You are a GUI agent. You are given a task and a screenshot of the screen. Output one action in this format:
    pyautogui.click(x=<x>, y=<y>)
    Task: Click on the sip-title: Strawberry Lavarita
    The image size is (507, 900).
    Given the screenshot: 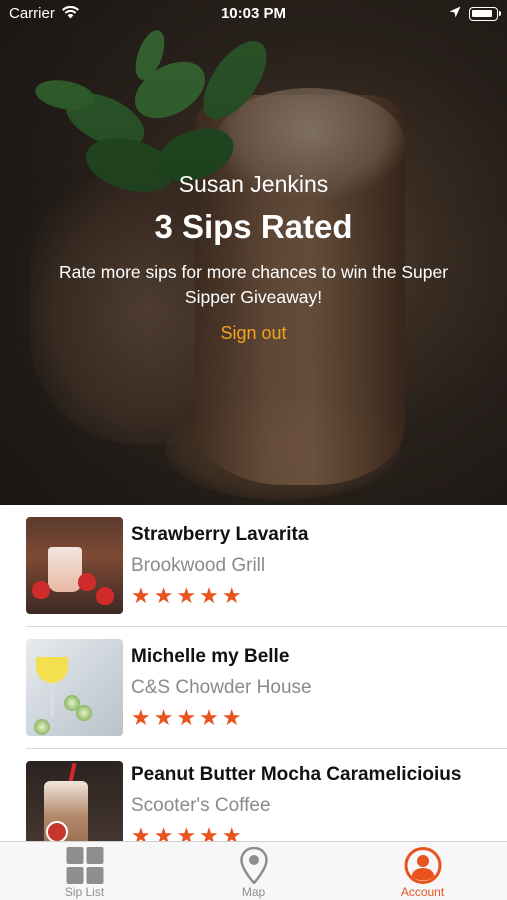 What is the action you would take?
    pyautogui.click(x=220, y=534)
    